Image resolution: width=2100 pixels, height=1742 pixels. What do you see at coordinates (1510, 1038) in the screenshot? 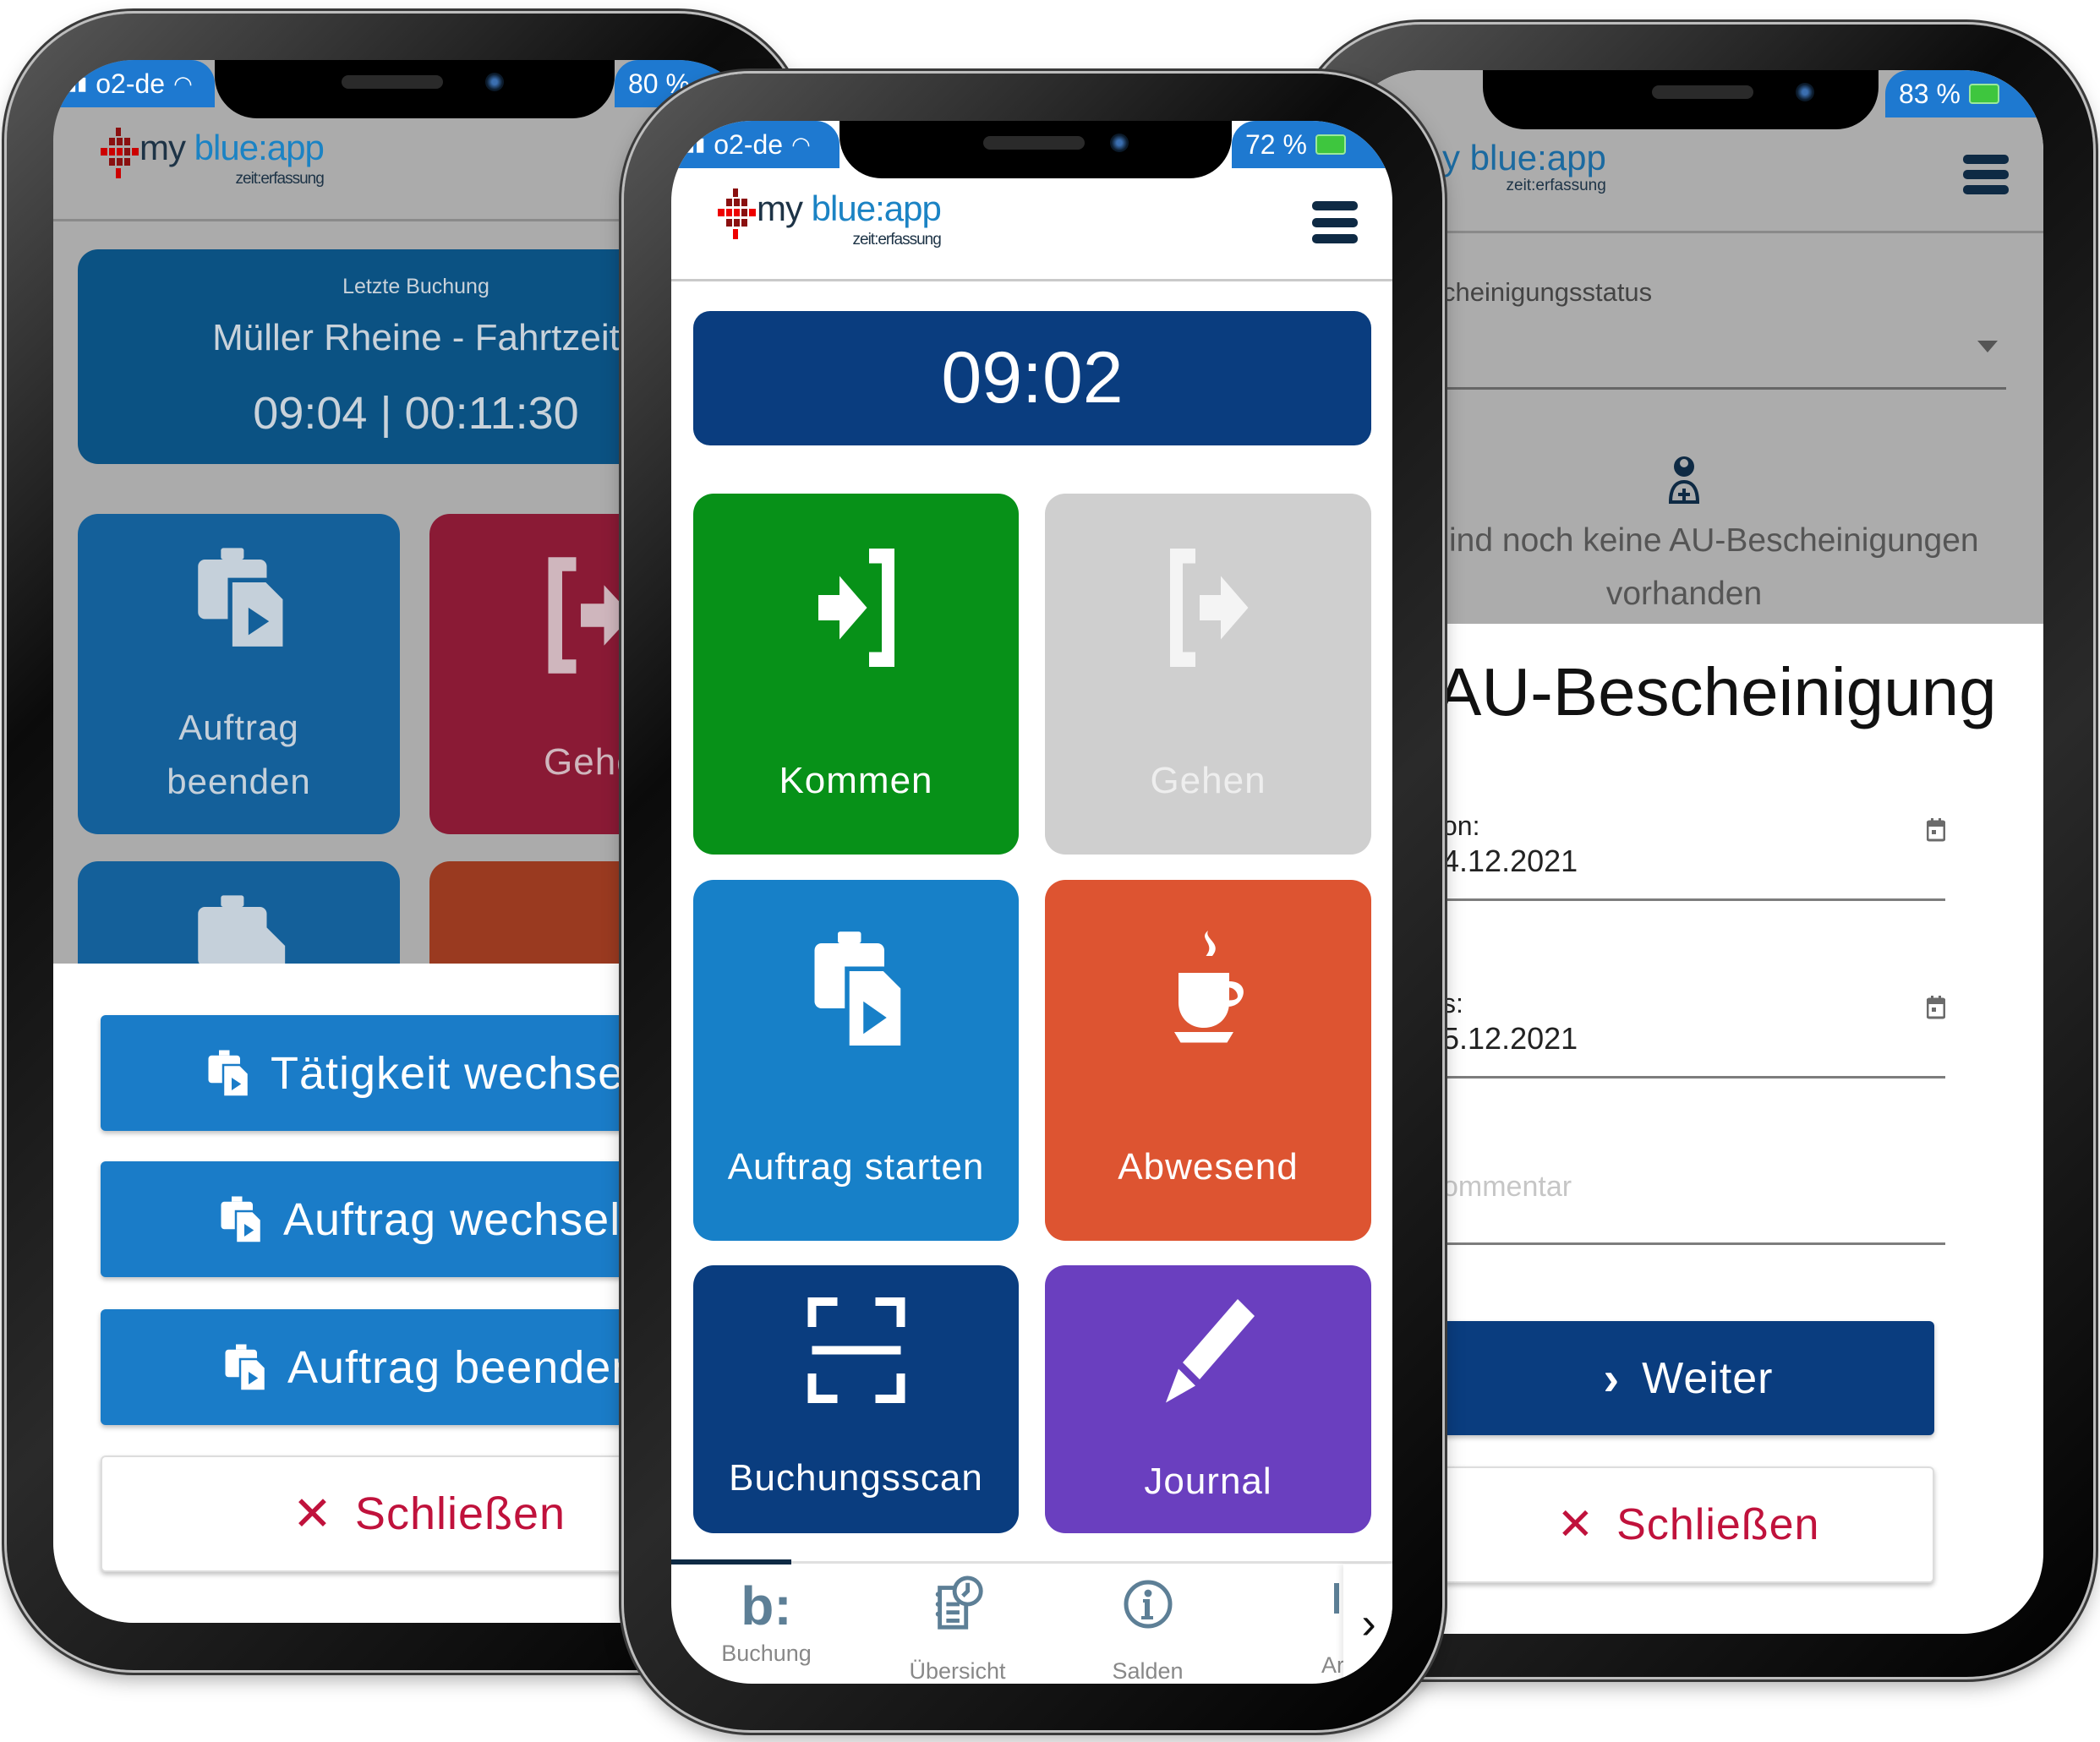
I see `to-value: 5.12.2021` at bounding box center [1510, 1038].